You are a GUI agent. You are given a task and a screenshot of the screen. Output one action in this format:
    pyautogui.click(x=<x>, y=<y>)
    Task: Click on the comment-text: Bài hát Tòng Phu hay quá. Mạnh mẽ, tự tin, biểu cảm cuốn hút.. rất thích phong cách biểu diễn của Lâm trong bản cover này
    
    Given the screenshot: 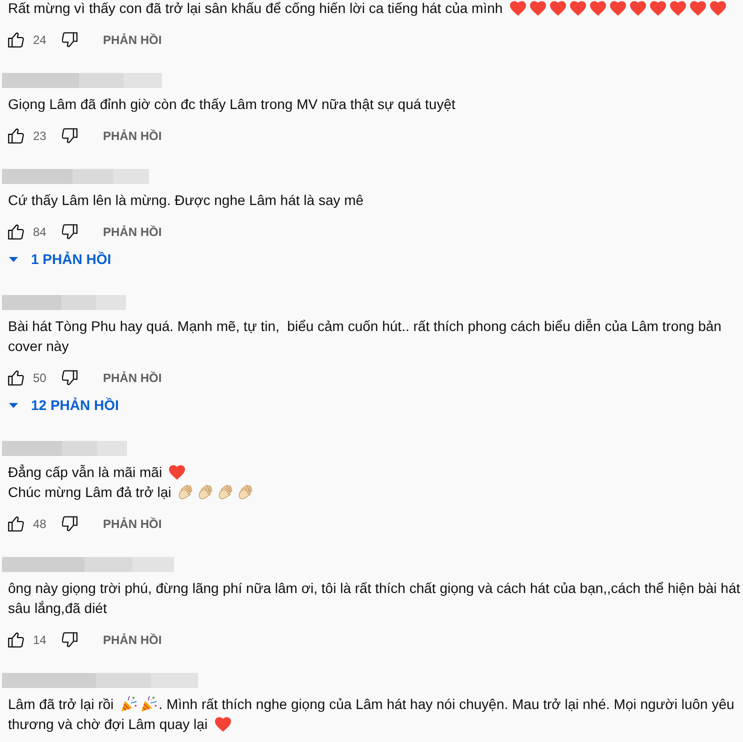 What is the action you would take?
    pyautogui.click(x=365, y=336)
    